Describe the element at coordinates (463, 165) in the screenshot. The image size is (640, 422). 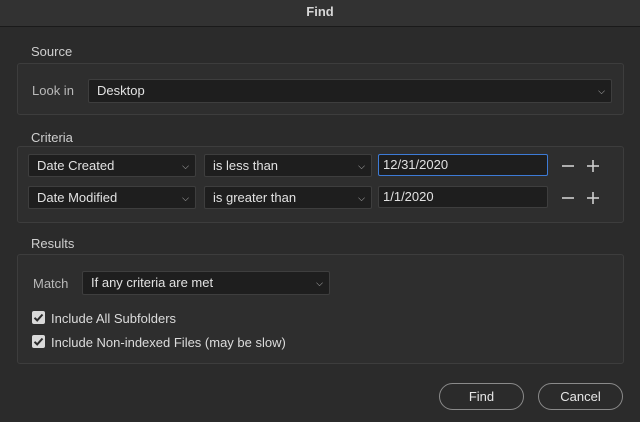
I see `criteria-row-1-value-input: 12/31/2020` at that location.